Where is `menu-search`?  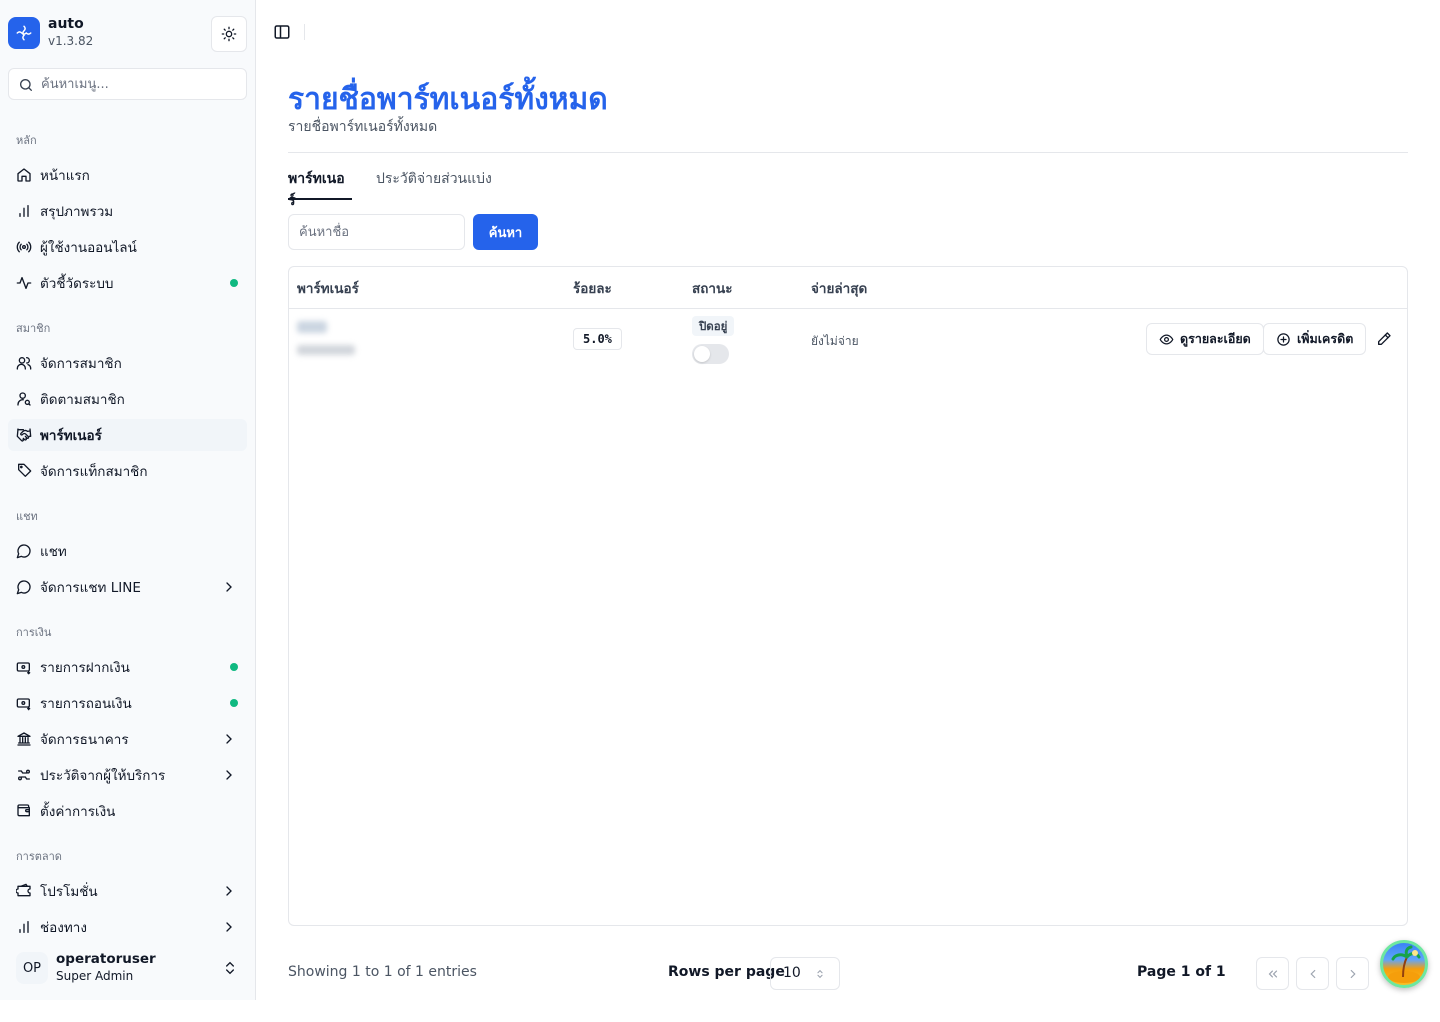 menu-search is located at coordinates (127, 84).